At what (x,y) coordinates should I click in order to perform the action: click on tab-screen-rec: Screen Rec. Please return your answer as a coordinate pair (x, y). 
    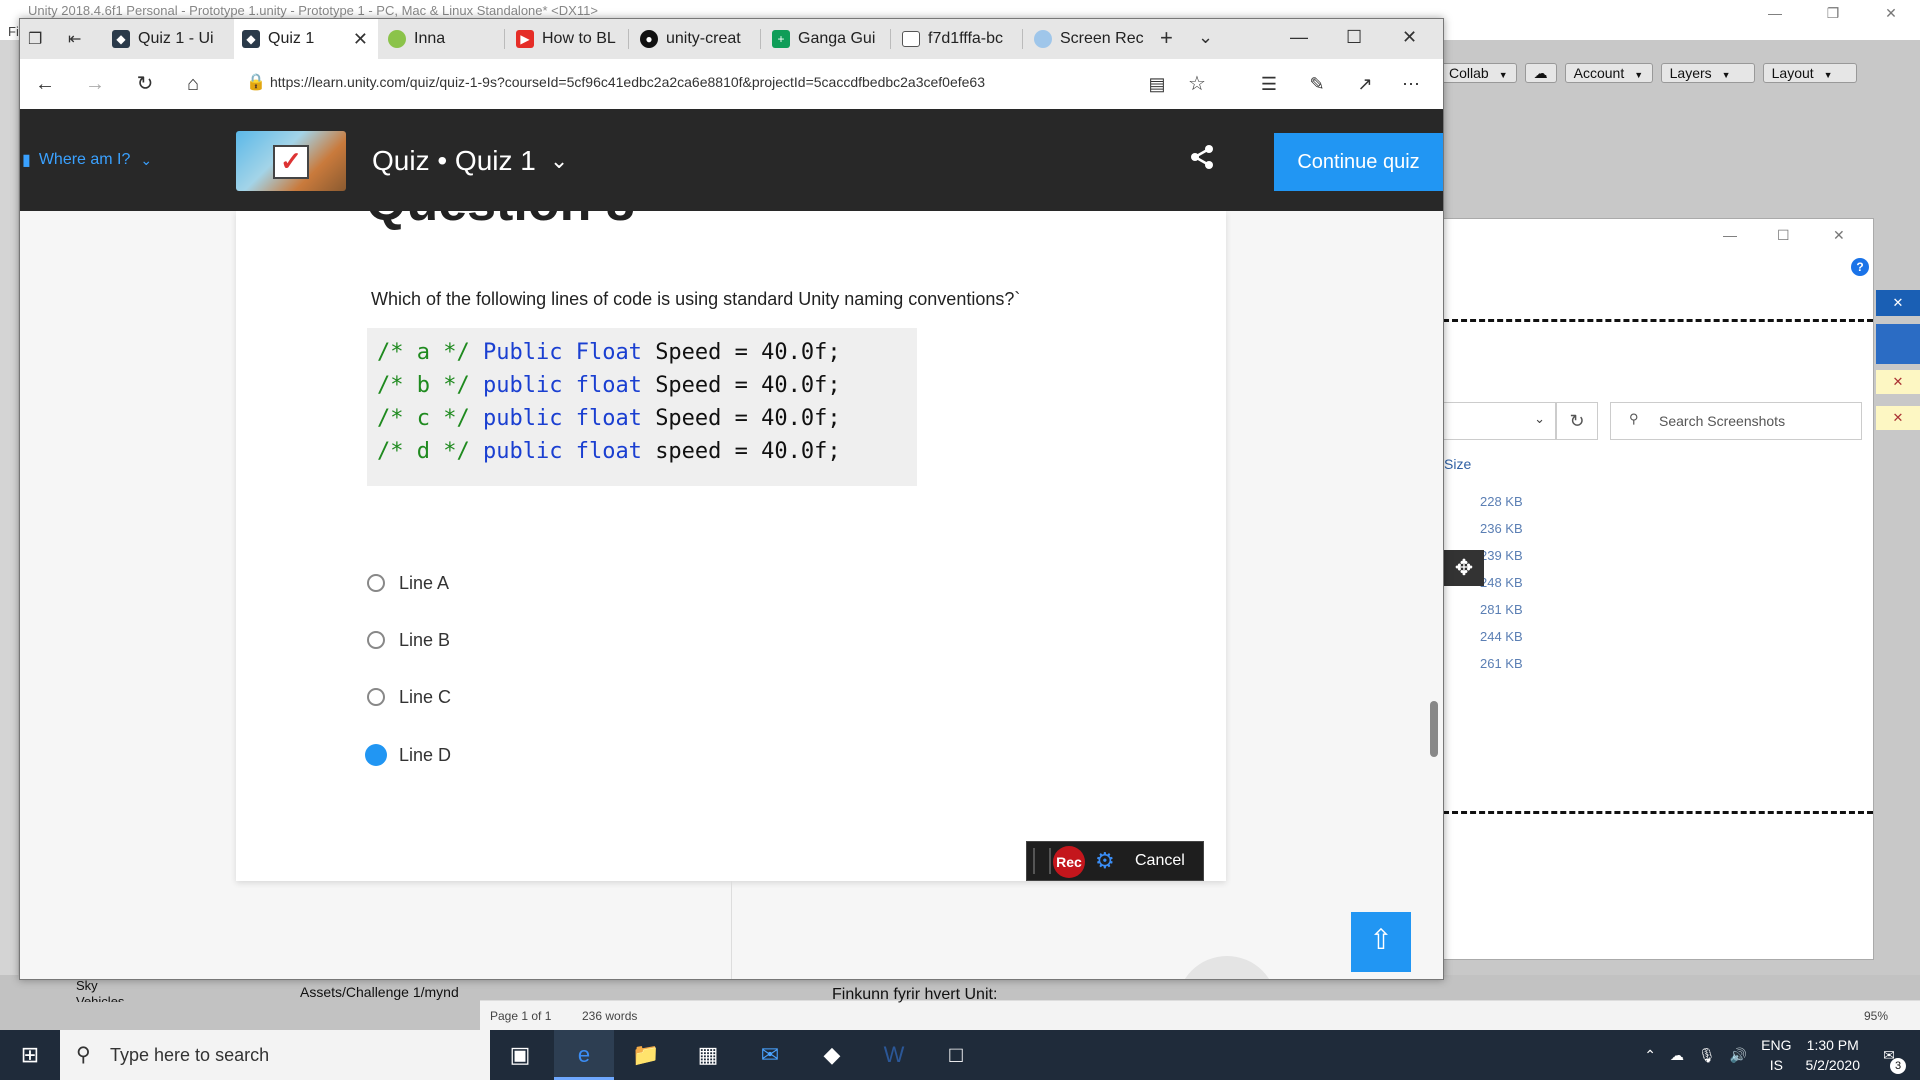
    Looking at the image, I should click on (1091, 39).